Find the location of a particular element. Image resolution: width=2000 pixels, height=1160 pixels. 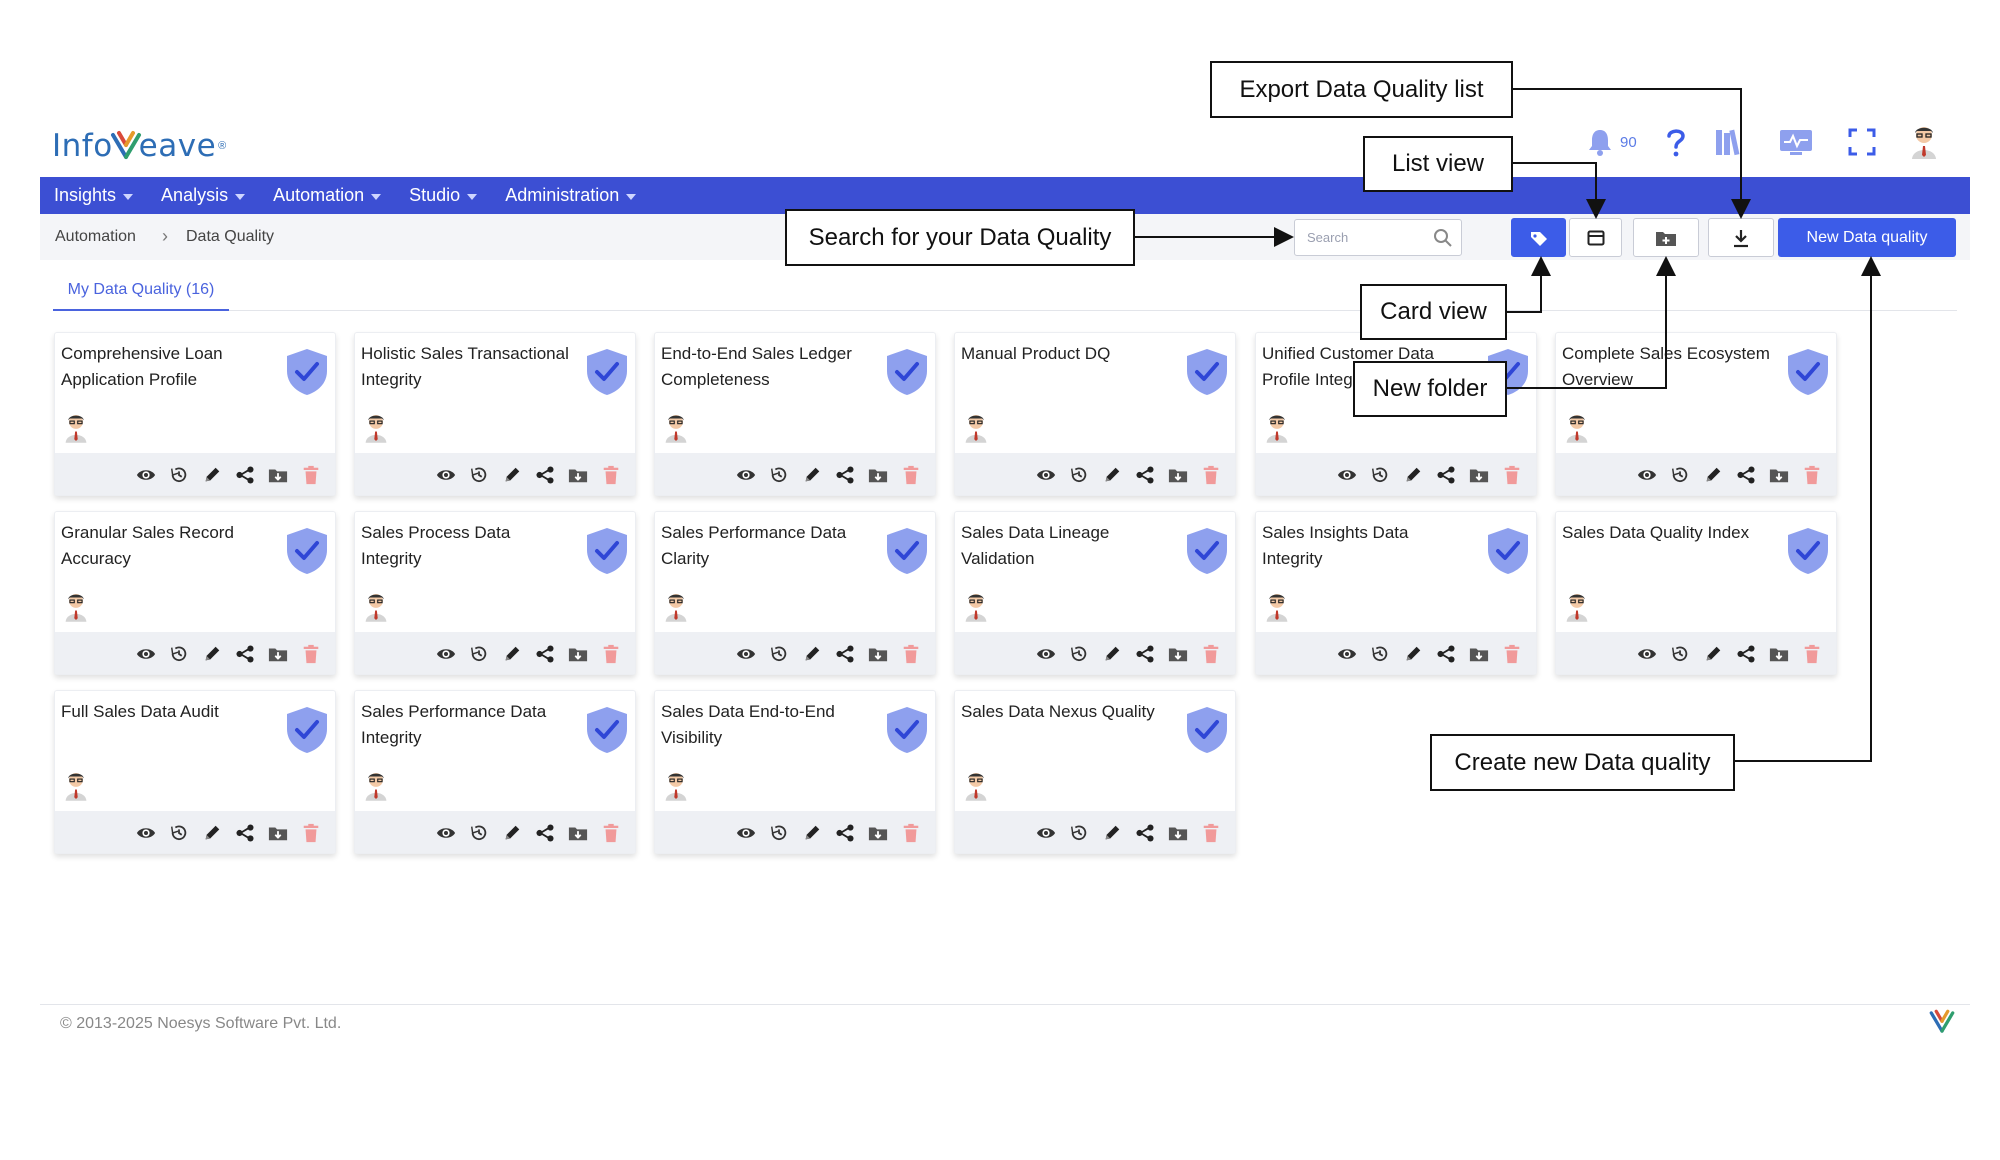

card-title: Sales Data Quality Index is located at coordinates (1667, 533).